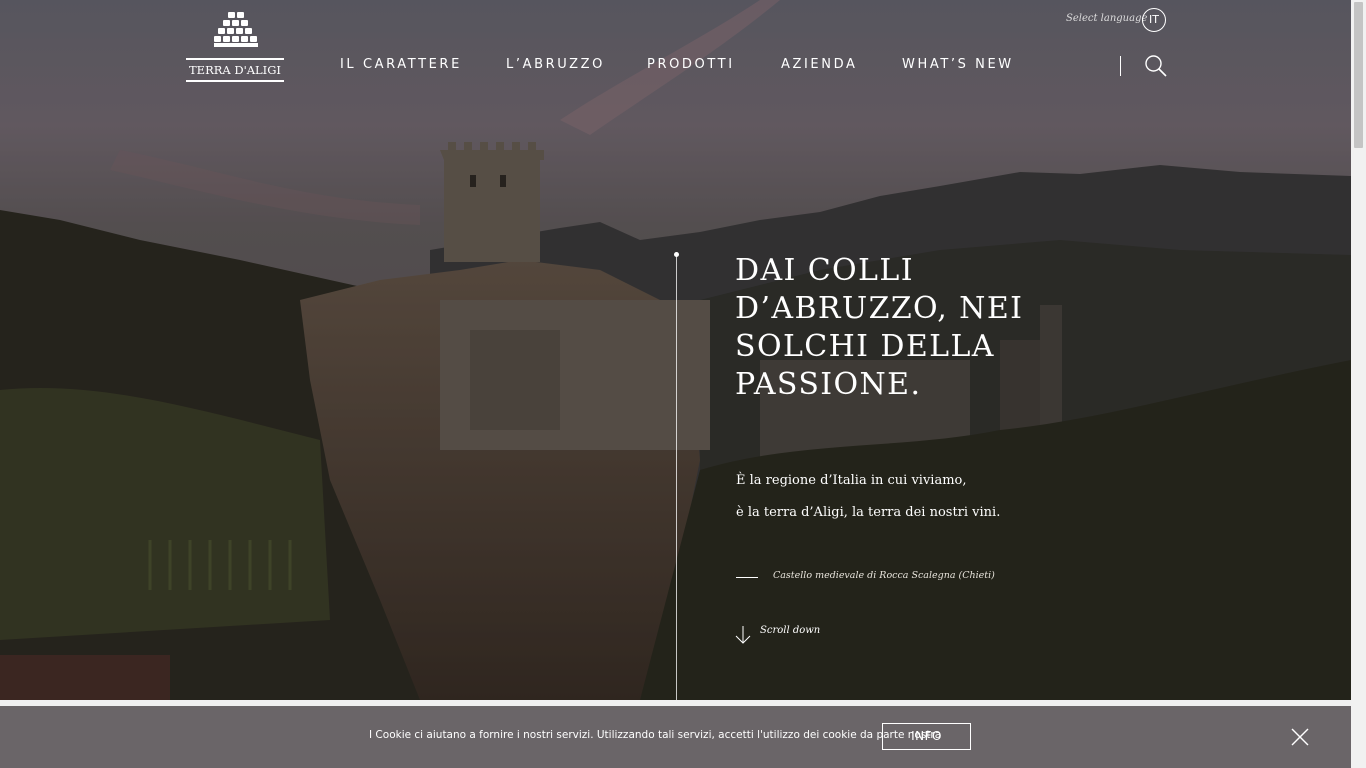  Describe the element at coordinates (958, 64) in the screenshot. I see `nav-whats-new: WHAT’S NEW` at that location.